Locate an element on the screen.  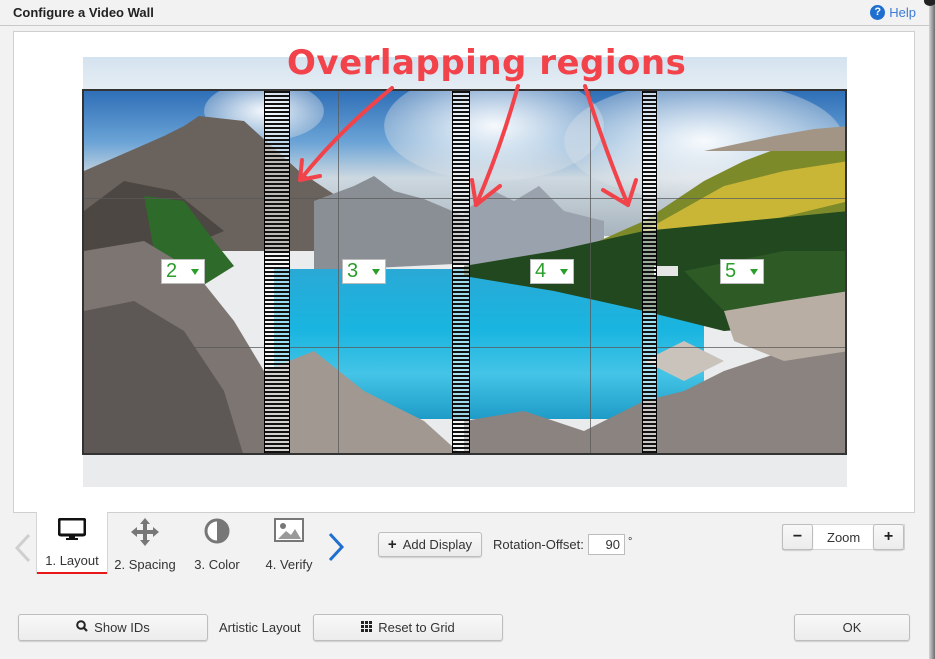
grid-icon is located at coordinates (367, 627).